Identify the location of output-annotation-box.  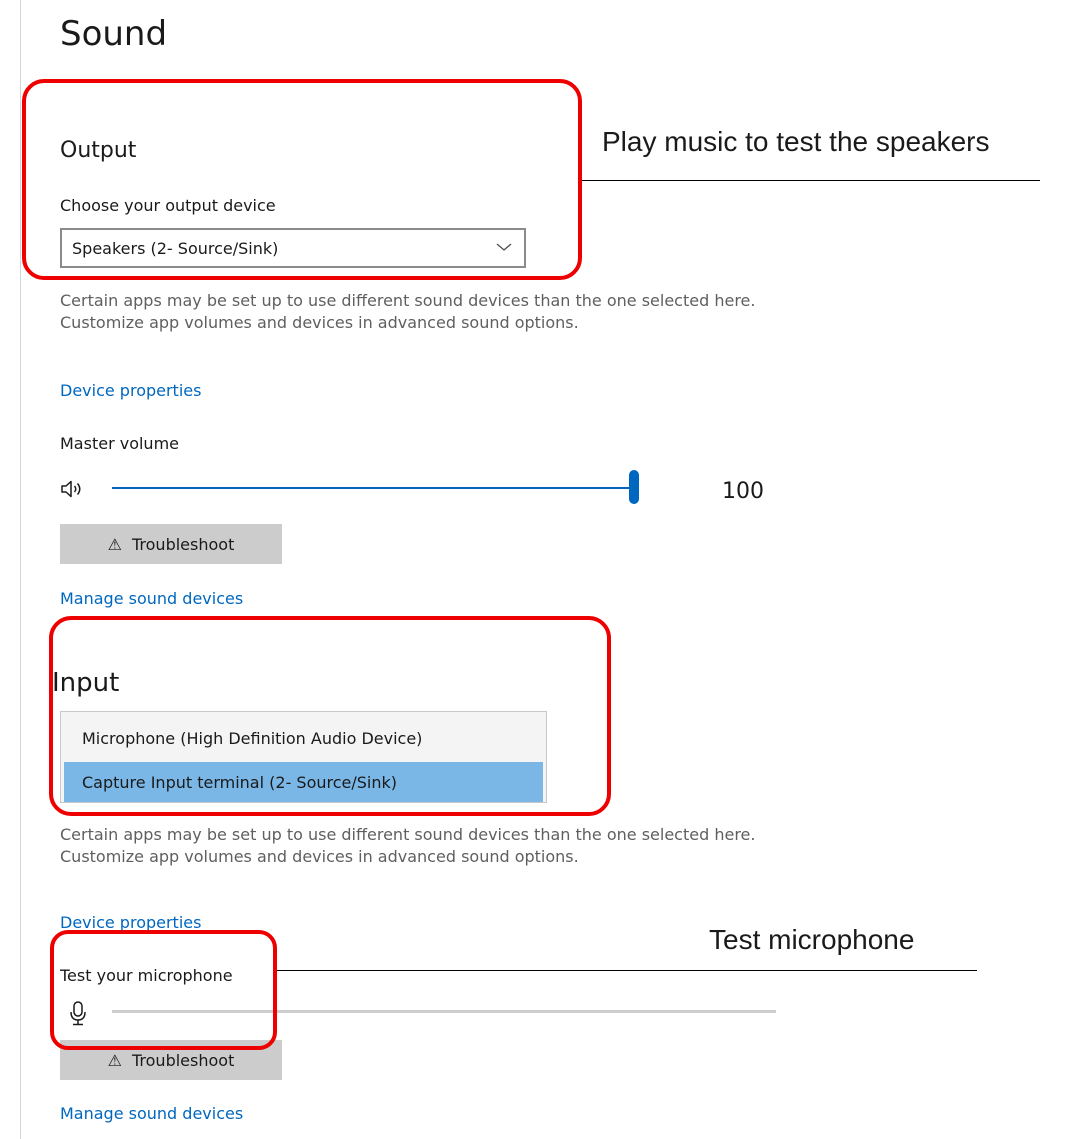
(302, 179).